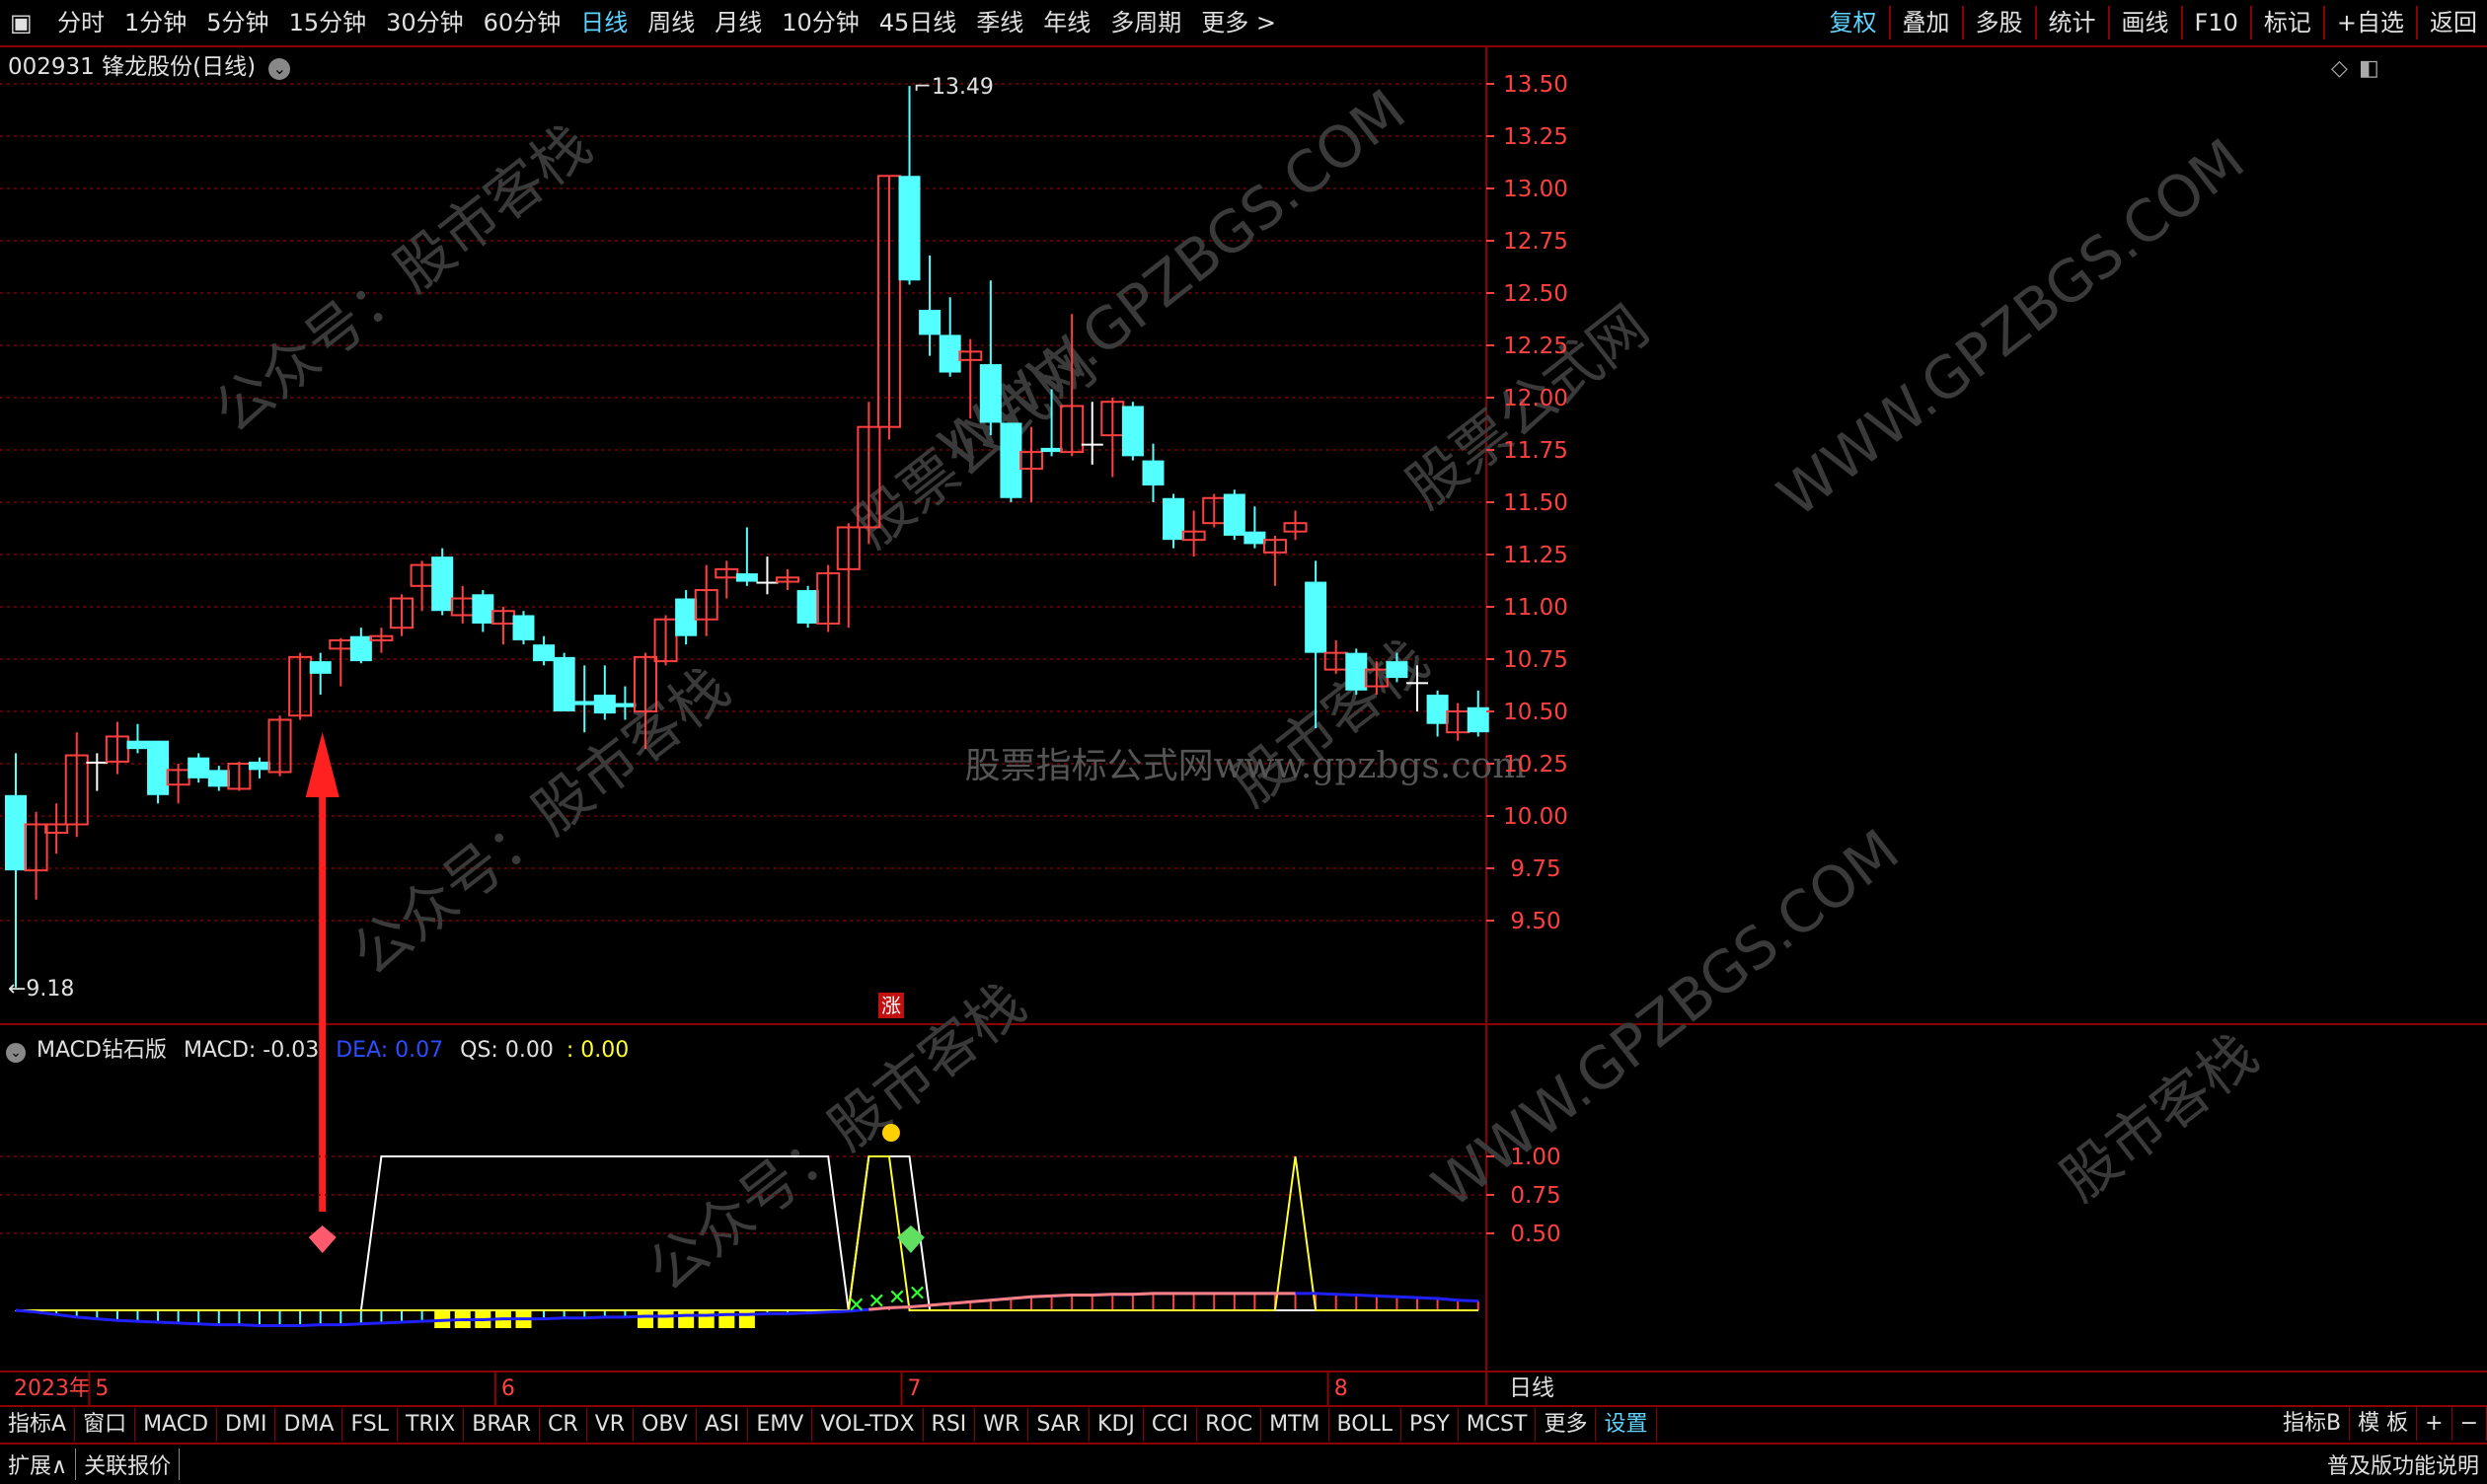 Image resolution: width=2487 pixels, height=1484 pixels. I want to click on indicator-tab-15: KDJ, so click(1117, 1425).